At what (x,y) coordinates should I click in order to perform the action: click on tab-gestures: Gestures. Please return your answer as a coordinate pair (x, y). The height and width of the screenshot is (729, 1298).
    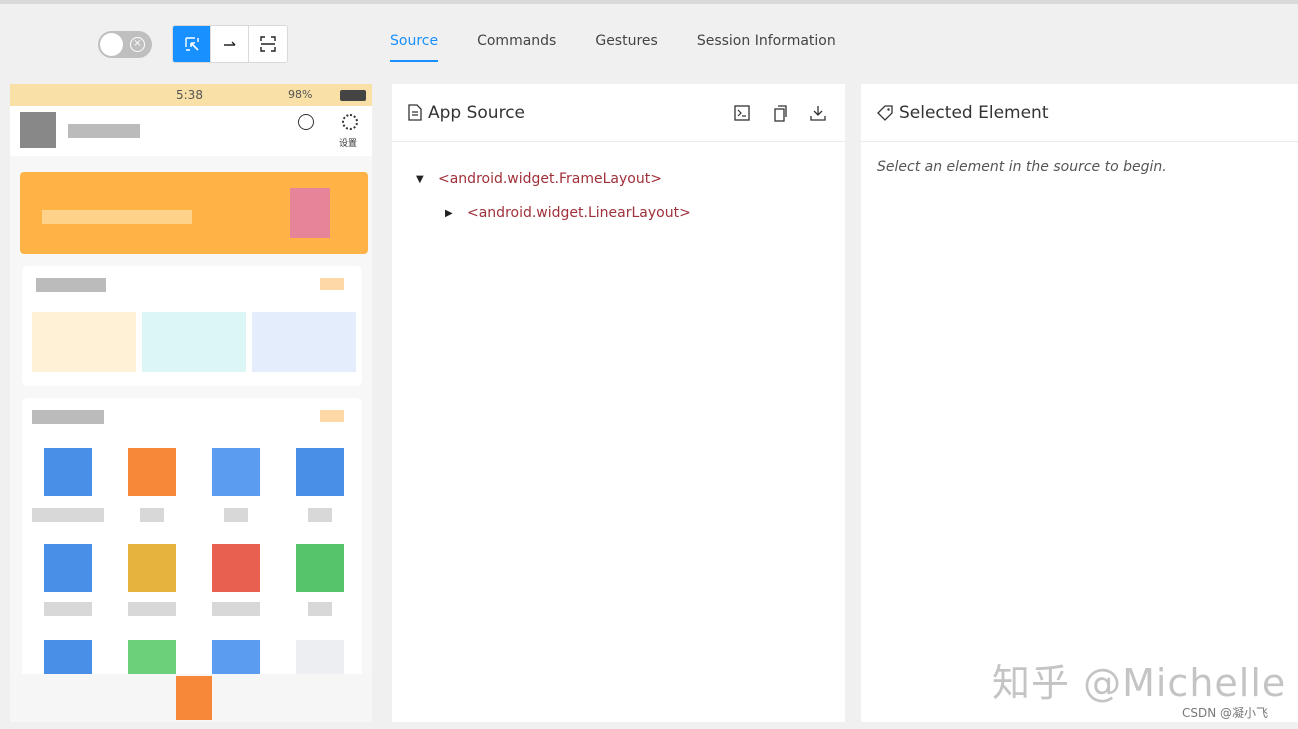
    Looking at the image, I should click on (626, 32).